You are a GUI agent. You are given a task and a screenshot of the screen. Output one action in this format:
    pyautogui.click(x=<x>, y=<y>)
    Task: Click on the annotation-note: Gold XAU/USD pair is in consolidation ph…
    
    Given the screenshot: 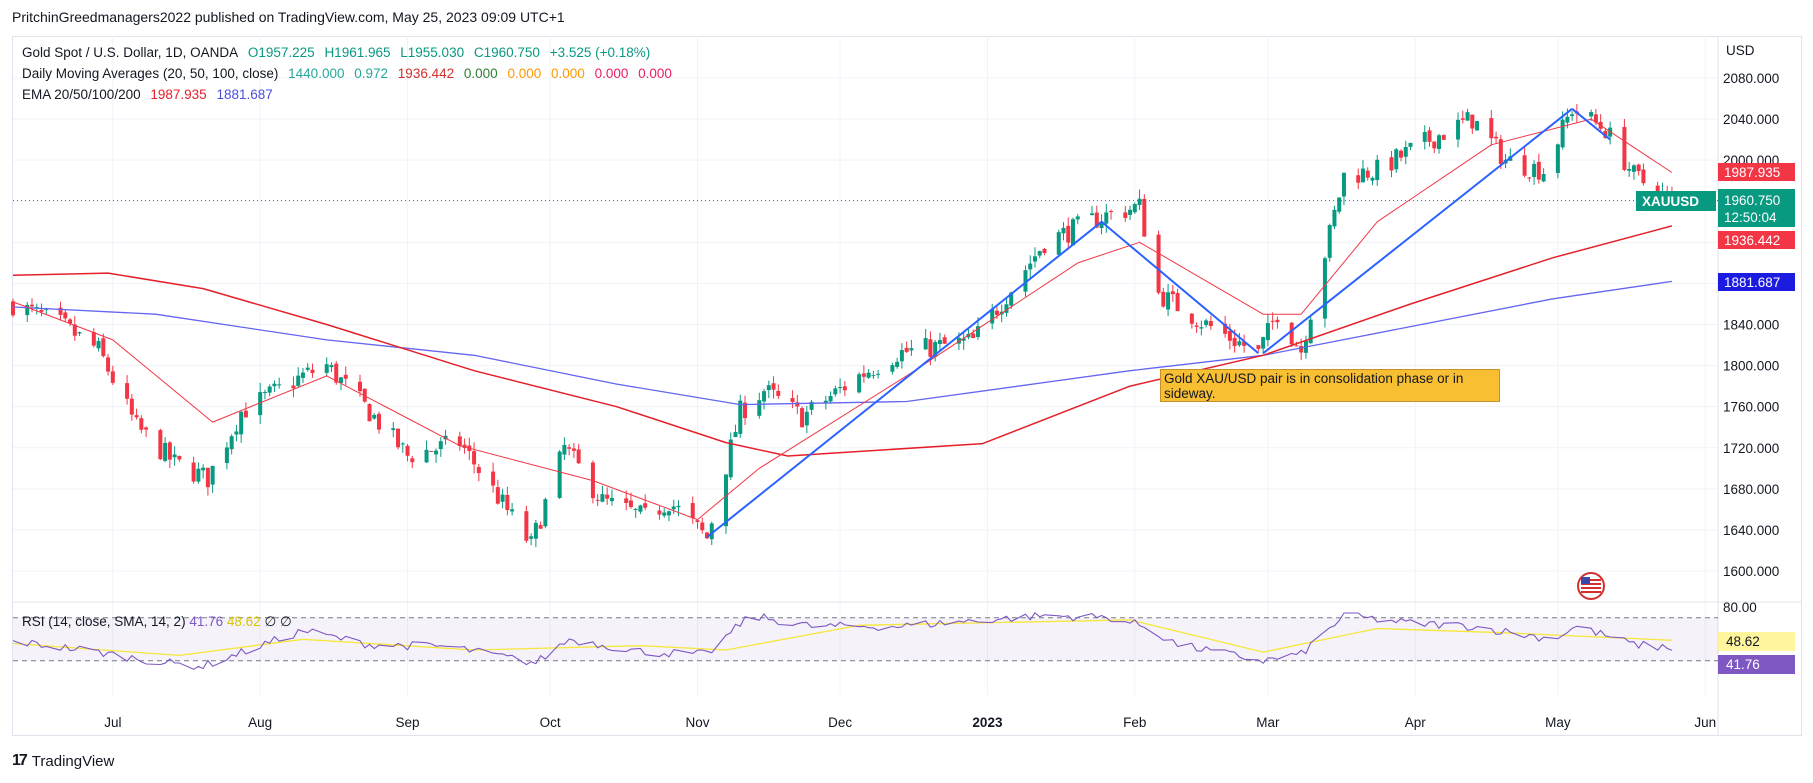 What is the action you would take?
    pyautogui.click(x=1330, y=385)
    